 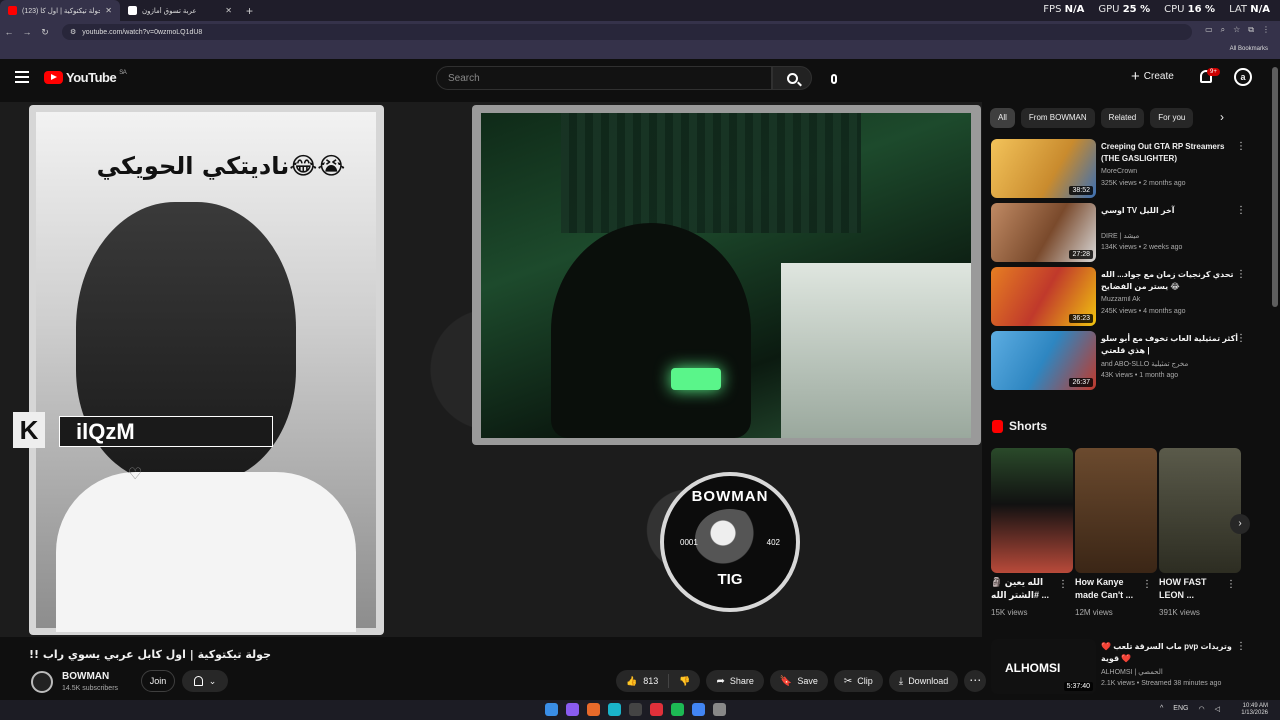 I want to click on site-info-icon: ⚙, so click(x=73, y=32).